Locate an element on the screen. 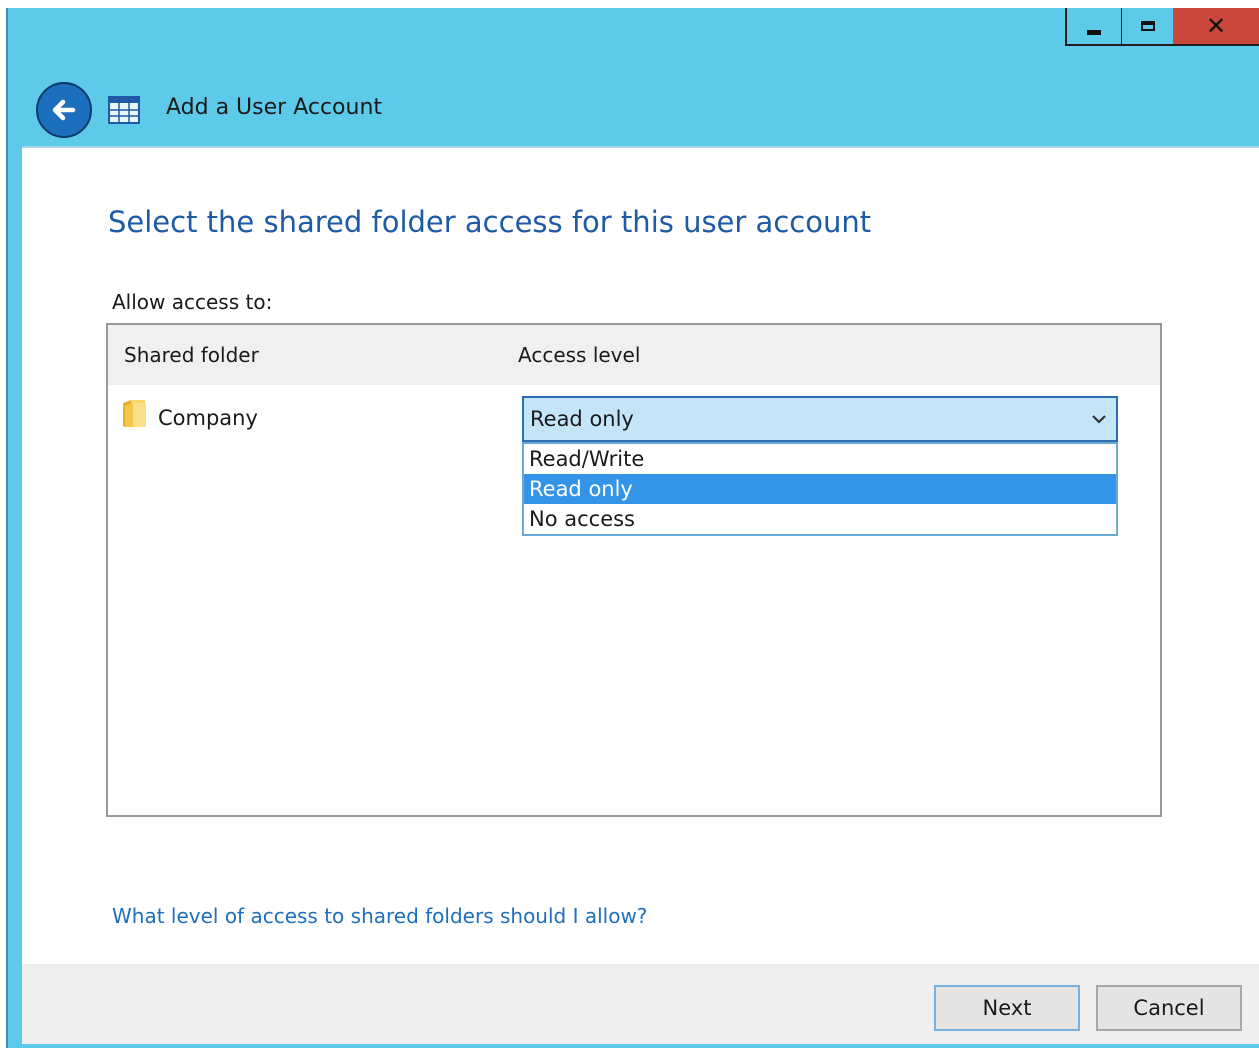 The width and height of the screenshot is (1259, 1048). window-title: Add a User Account is located at coordinates (274, 107).